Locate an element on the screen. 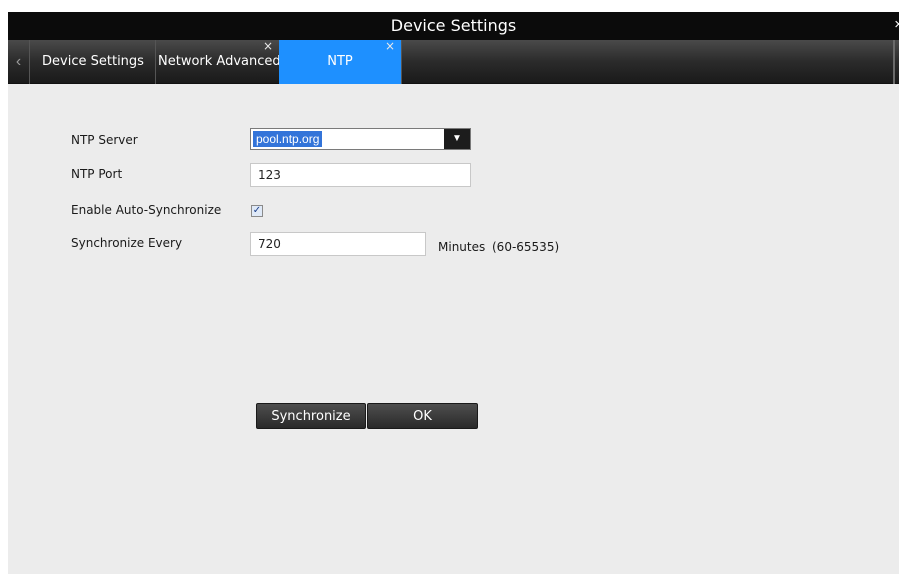 The image size is (899, 574). title-bar: Device Settings × is located at coordinates (453, 26).